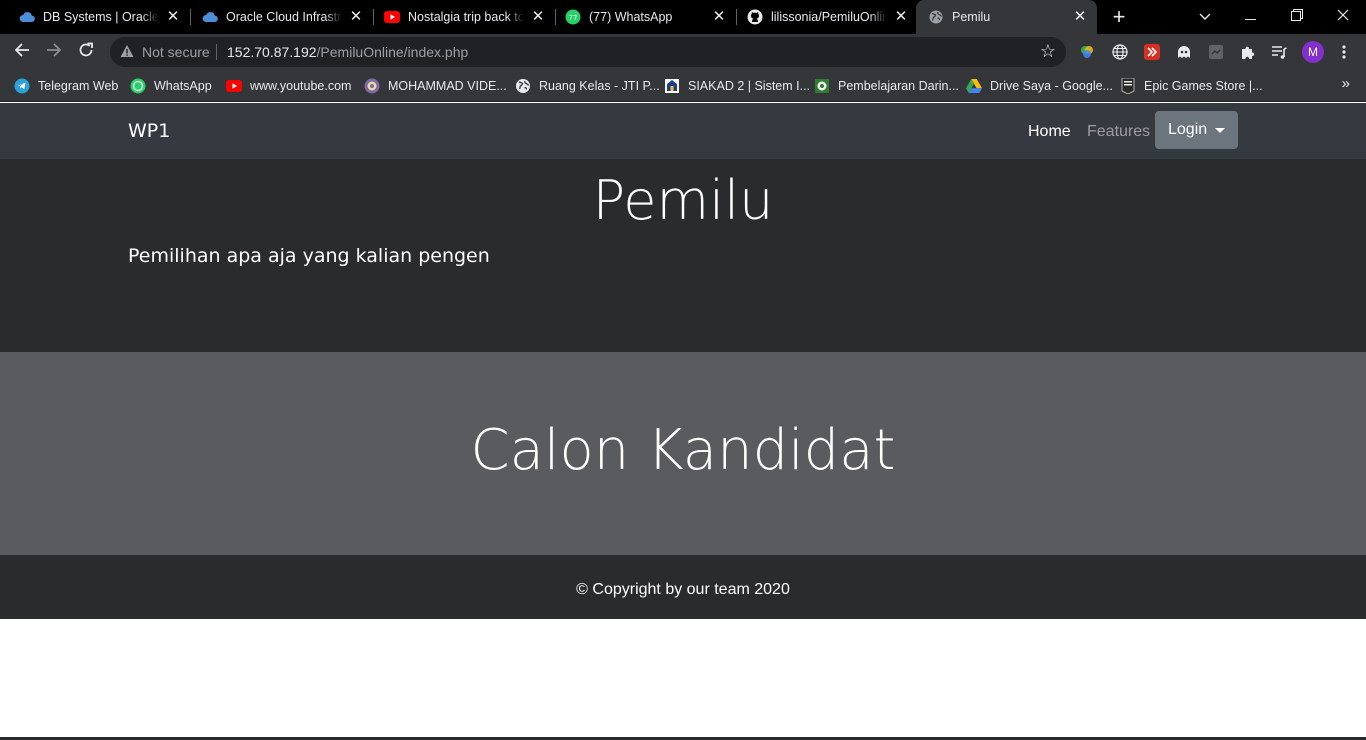  I want to click on restore-button, so click(1297, 17).